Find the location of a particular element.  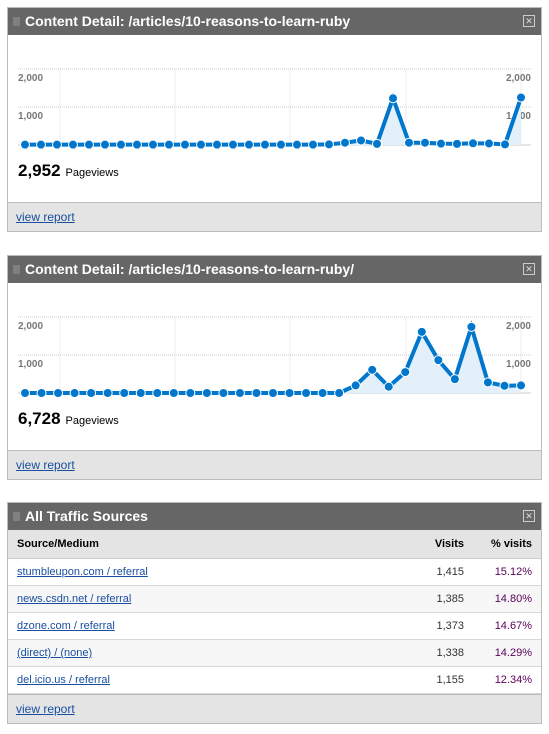

visits-cell: 1,155 is located at coordinates (439, 680).